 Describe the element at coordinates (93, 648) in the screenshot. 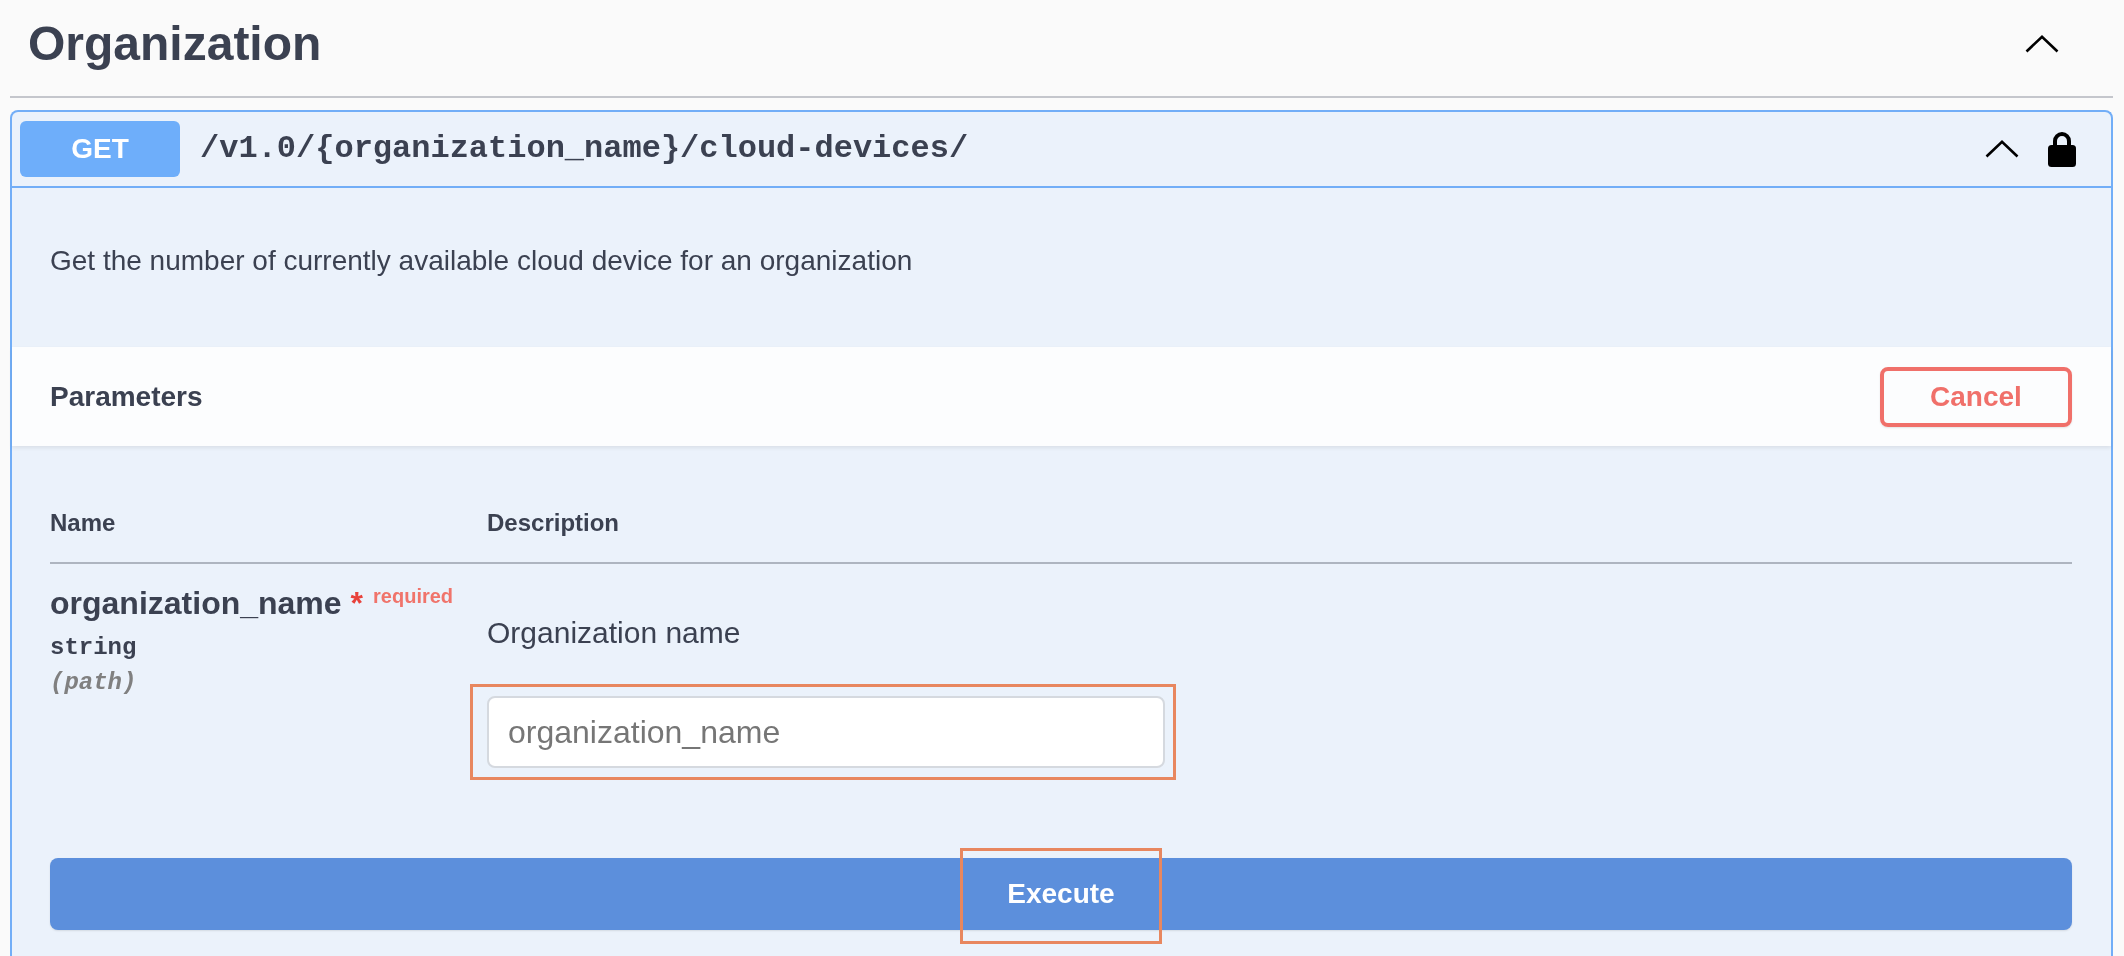

I see `parameter-type: string` at that location.